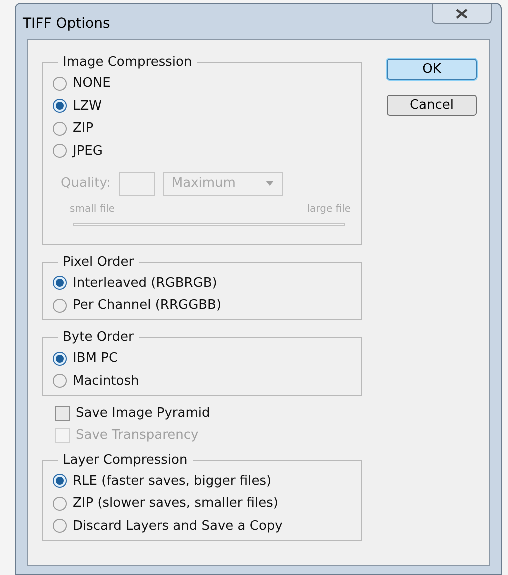 Image resolution: width=508 pixels, height=575 pixels. Describe the element at coordinates (106, 381) in the screenshot. I see `radio-label: Macintosh` at that location.